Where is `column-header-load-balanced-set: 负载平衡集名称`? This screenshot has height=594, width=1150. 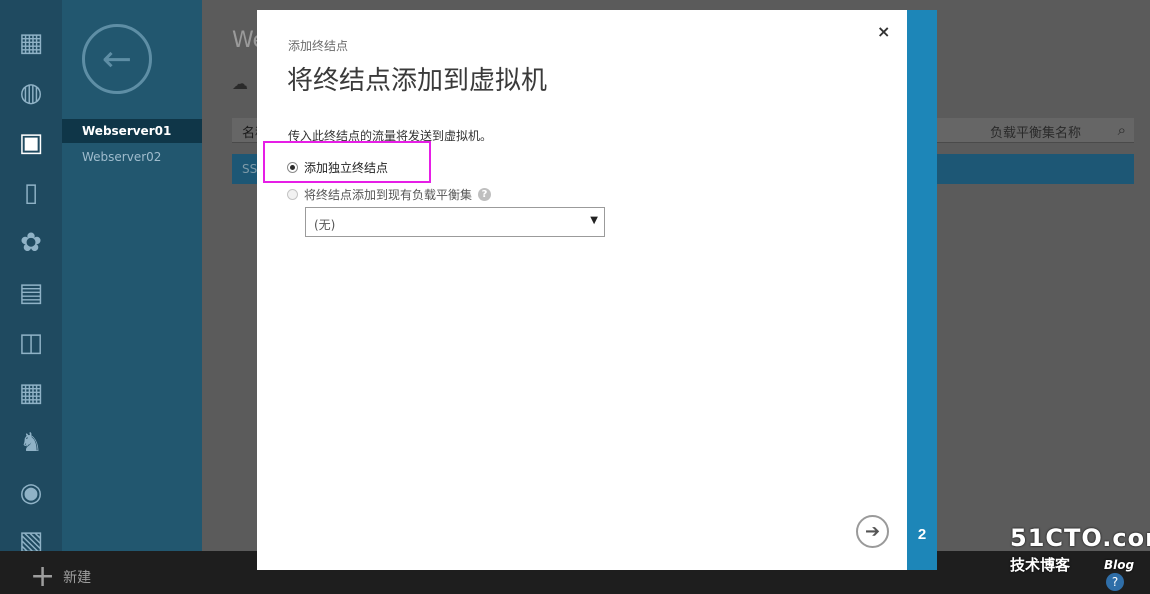
column-header-load-balanced-set: 负载平衡集名称 is located at coordinates (1035, 131).